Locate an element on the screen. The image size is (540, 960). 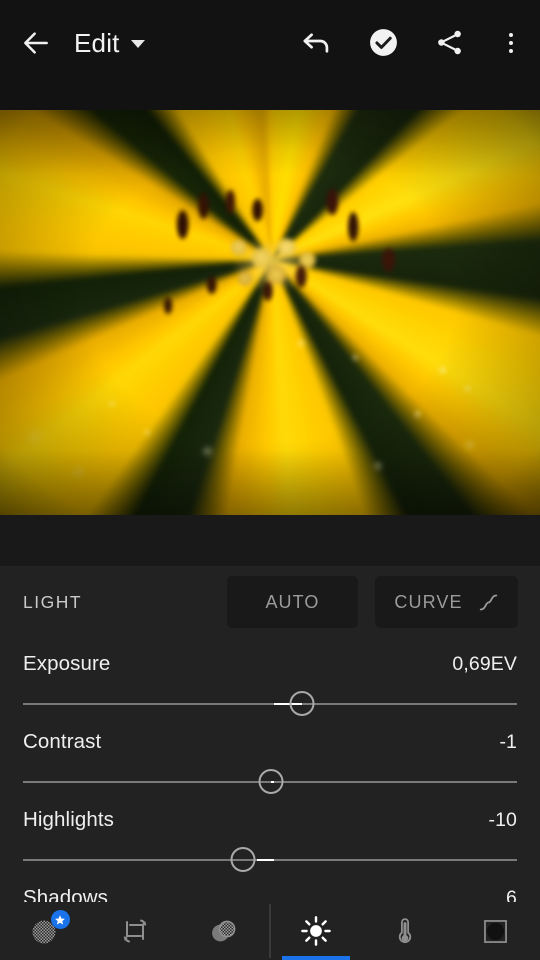
slider-track-highlights is located at coordinates (270, 860).